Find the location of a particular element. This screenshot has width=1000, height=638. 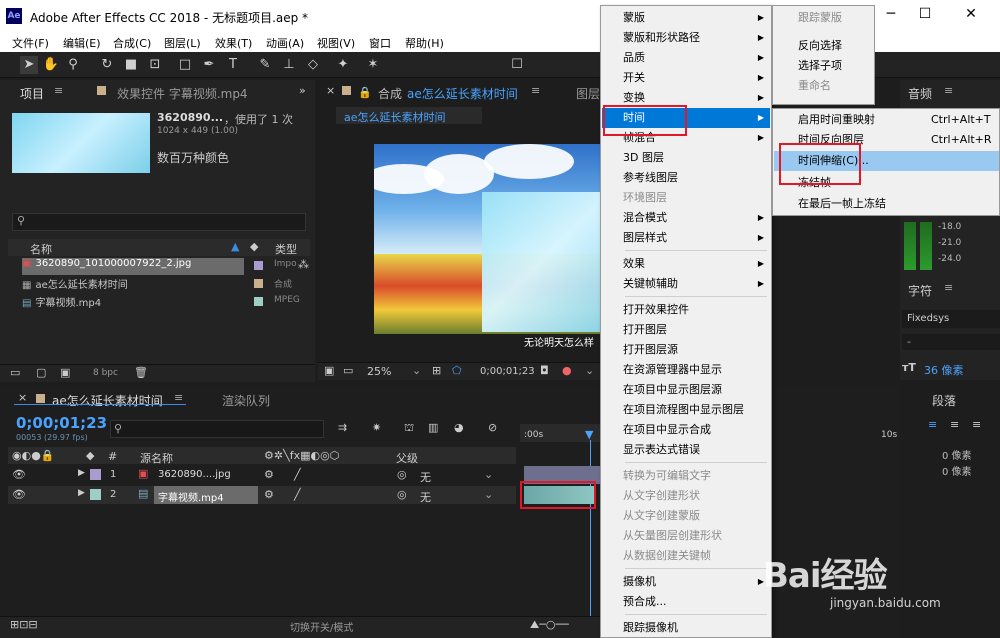

roto-brush-tool-icon: ✦ is located at coordinates (343, 65).